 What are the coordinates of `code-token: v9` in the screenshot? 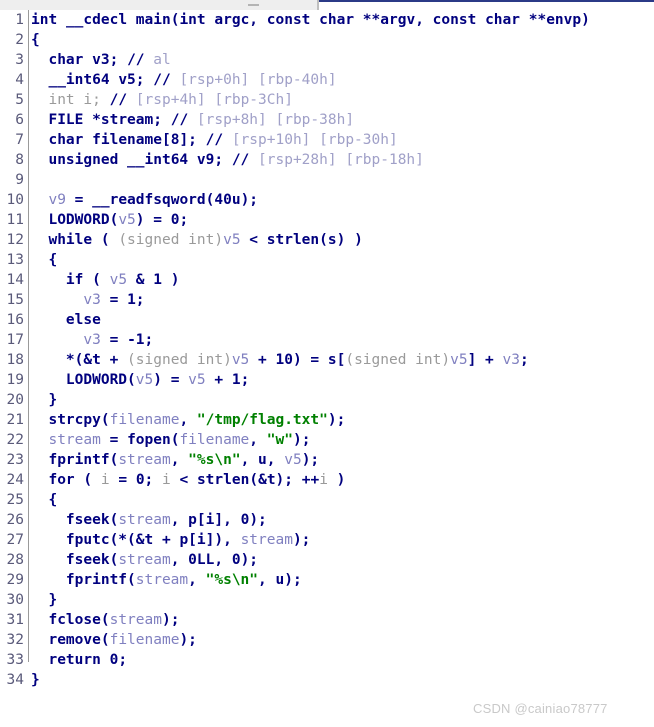 It's located at (57, 200).